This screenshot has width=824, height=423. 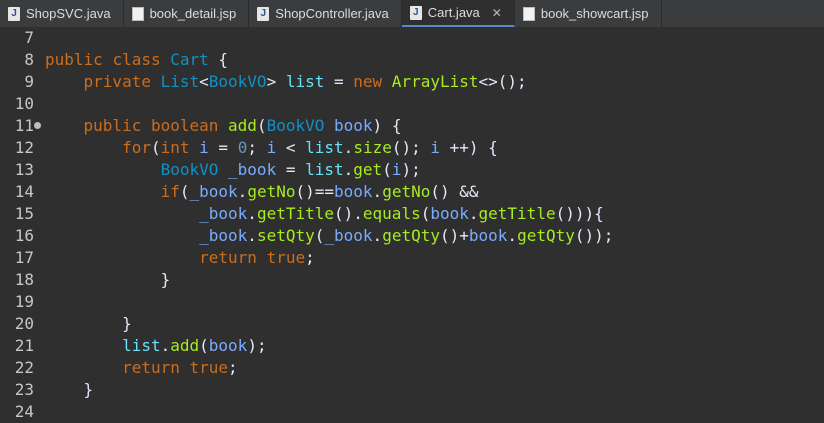 I want to click on code-token: ())){, so click(x=579, y=213).